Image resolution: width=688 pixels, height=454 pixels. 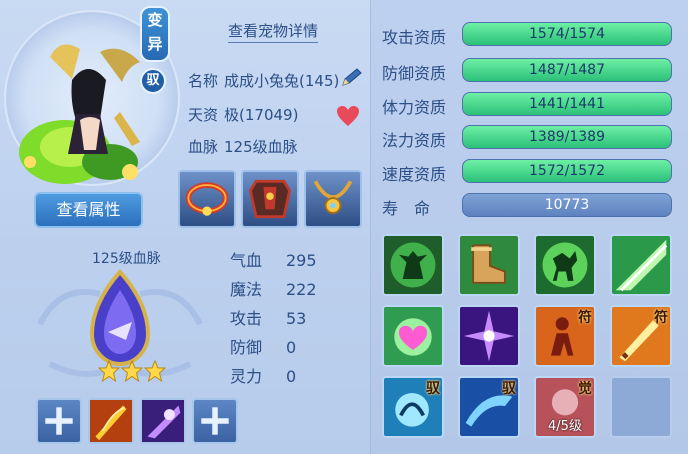 I want to click on aptitude-row-stamina: 体力资质 1441/1441, so click(x=528, y=105).